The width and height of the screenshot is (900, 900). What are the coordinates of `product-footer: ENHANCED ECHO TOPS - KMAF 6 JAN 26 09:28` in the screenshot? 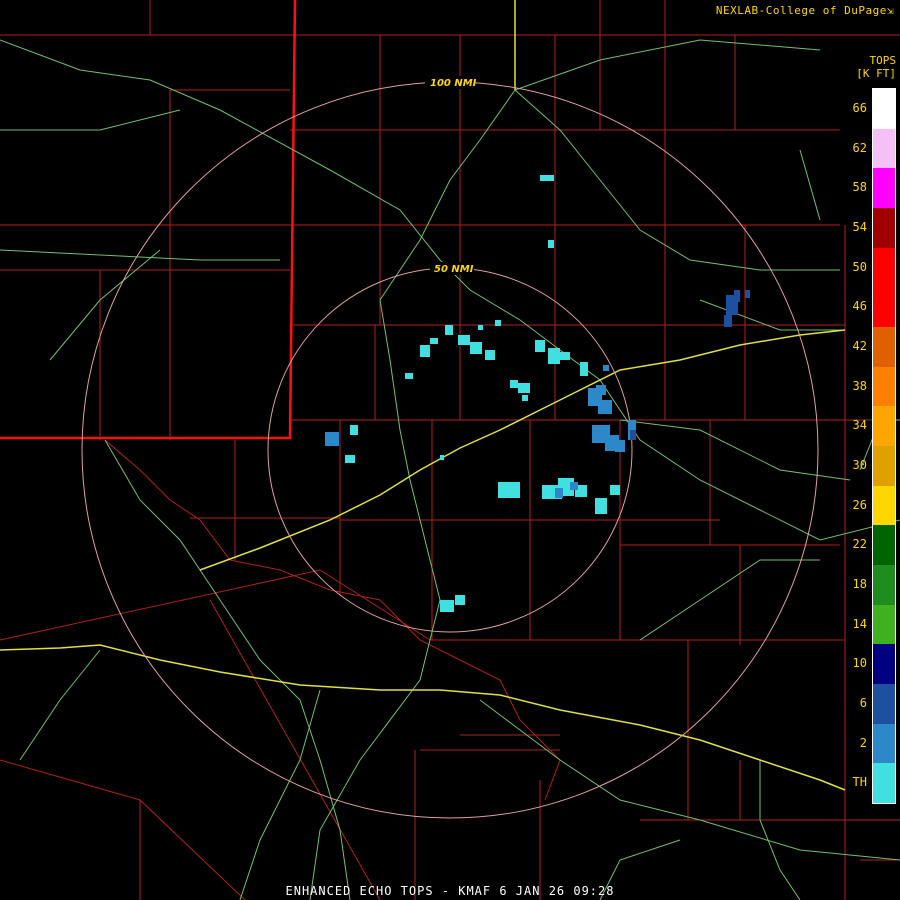 It's located at (450, 891).